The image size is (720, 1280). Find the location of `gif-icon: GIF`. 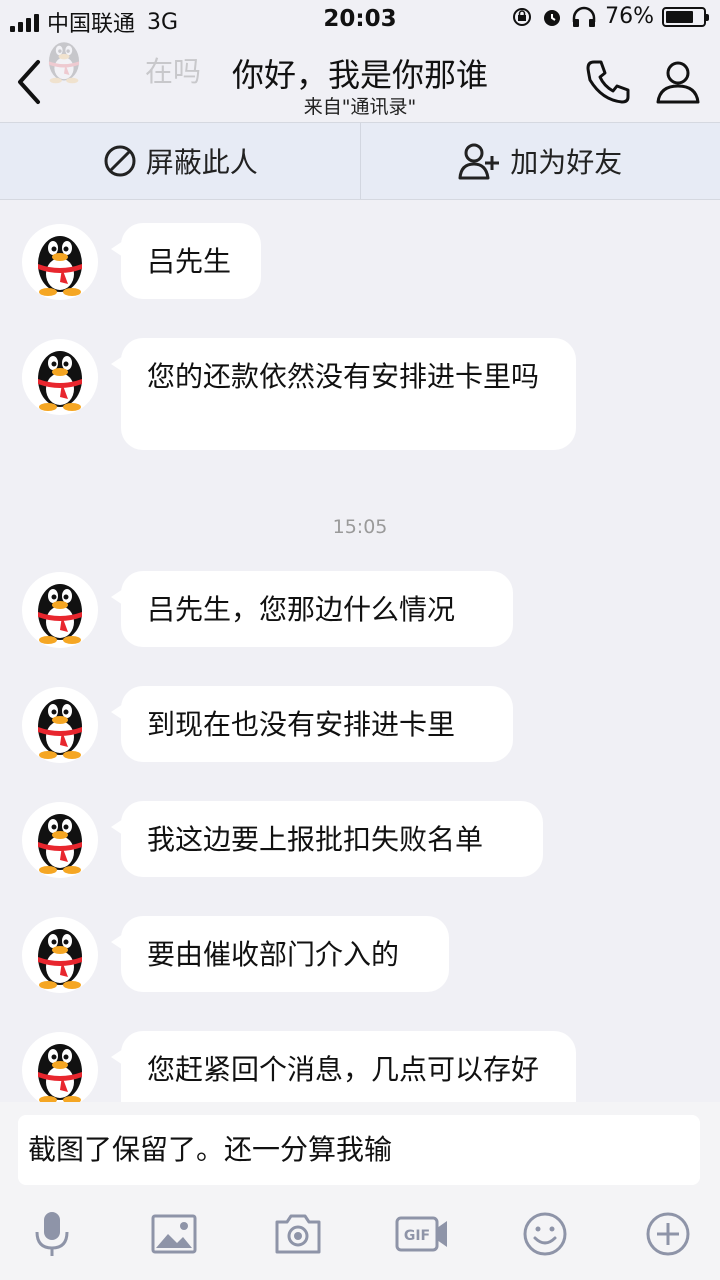

gif-icon: GIF is located at coordinates (422, 1234).